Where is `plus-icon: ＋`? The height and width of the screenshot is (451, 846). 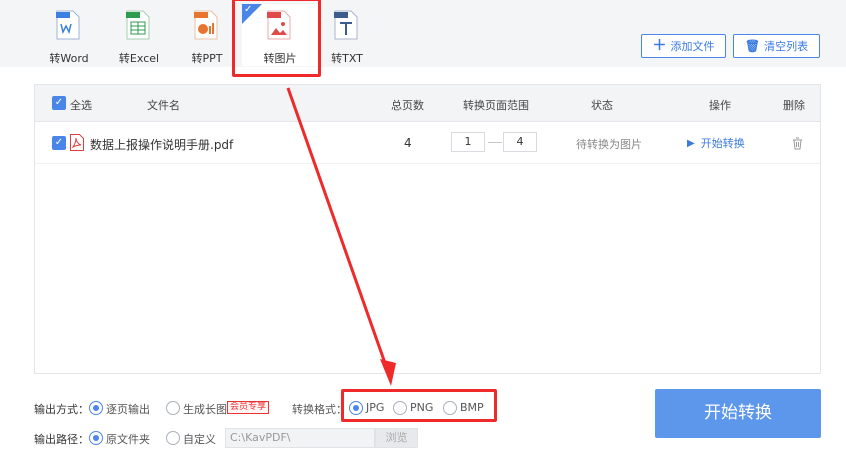 plus-icon: ＋ is located at coordinates (659, 46).